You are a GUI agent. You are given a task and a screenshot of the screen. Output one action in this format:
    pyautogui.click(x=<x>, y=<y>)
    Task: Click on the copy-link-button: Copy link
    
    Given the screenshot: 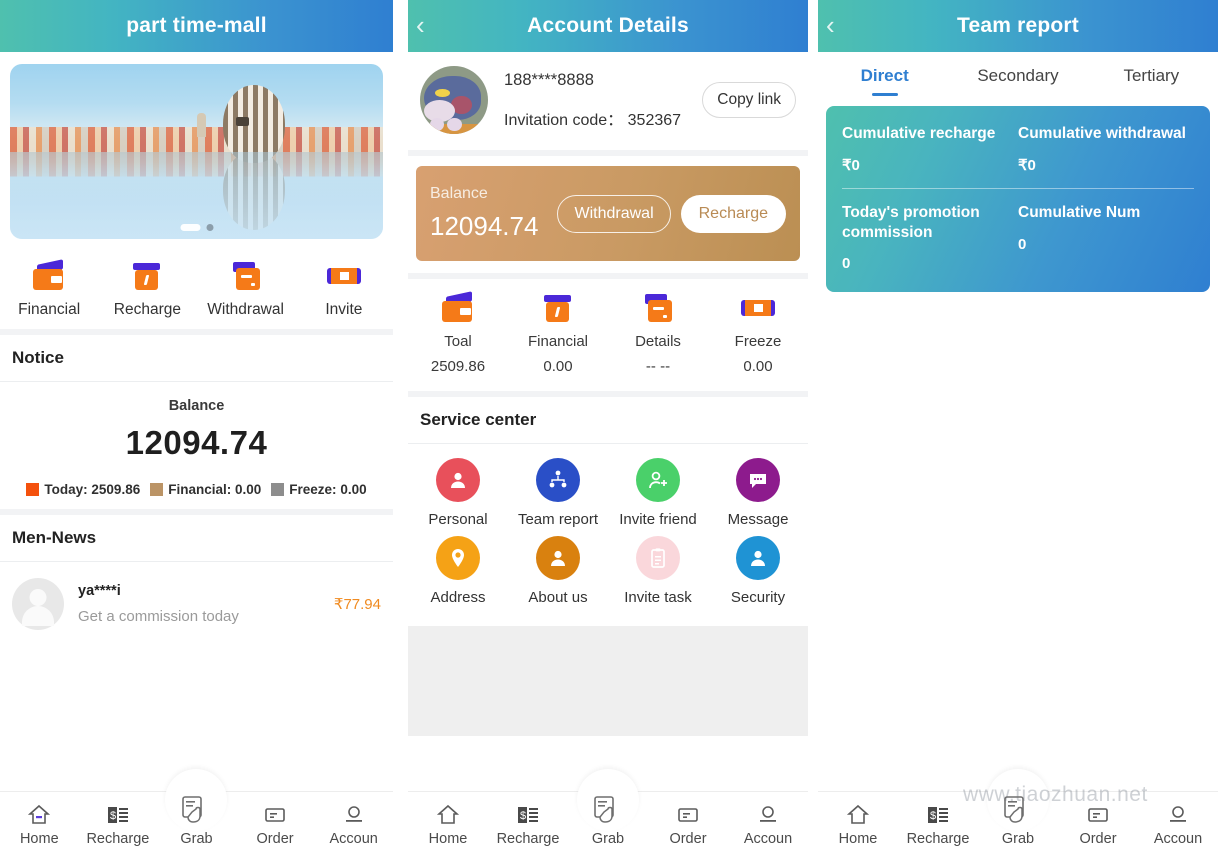 What is the action you would take?
    pyautogui.click(x=749, y=100)
    